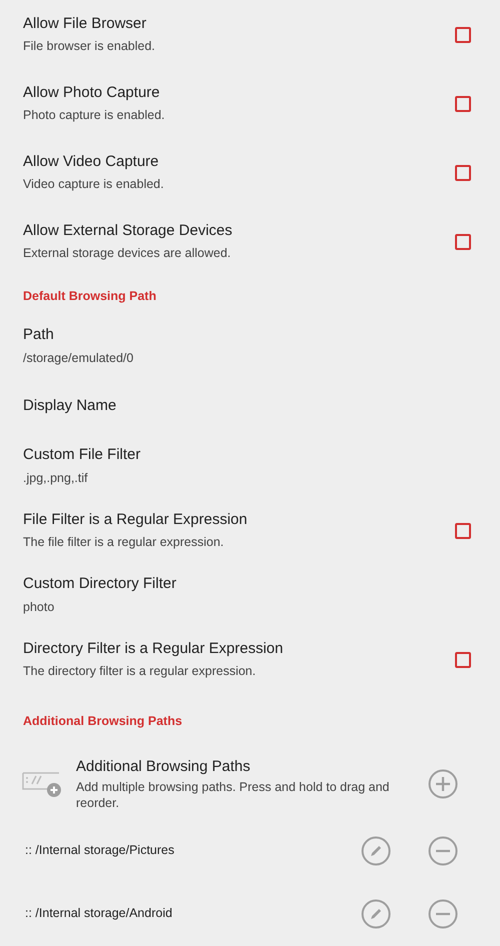  What do you see at coordinates (39, 607) in the screenshot?
I see `setting-summary: photo` at bounding box center [39, 607].